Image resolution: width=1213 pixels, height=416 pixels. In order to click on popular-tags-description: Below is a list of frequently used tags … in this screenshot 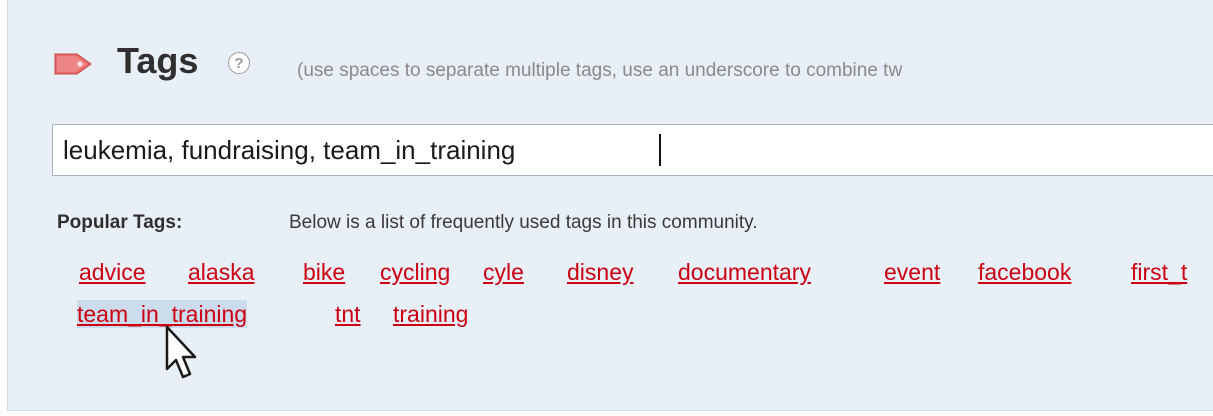, I will do `click(523, 222)`.